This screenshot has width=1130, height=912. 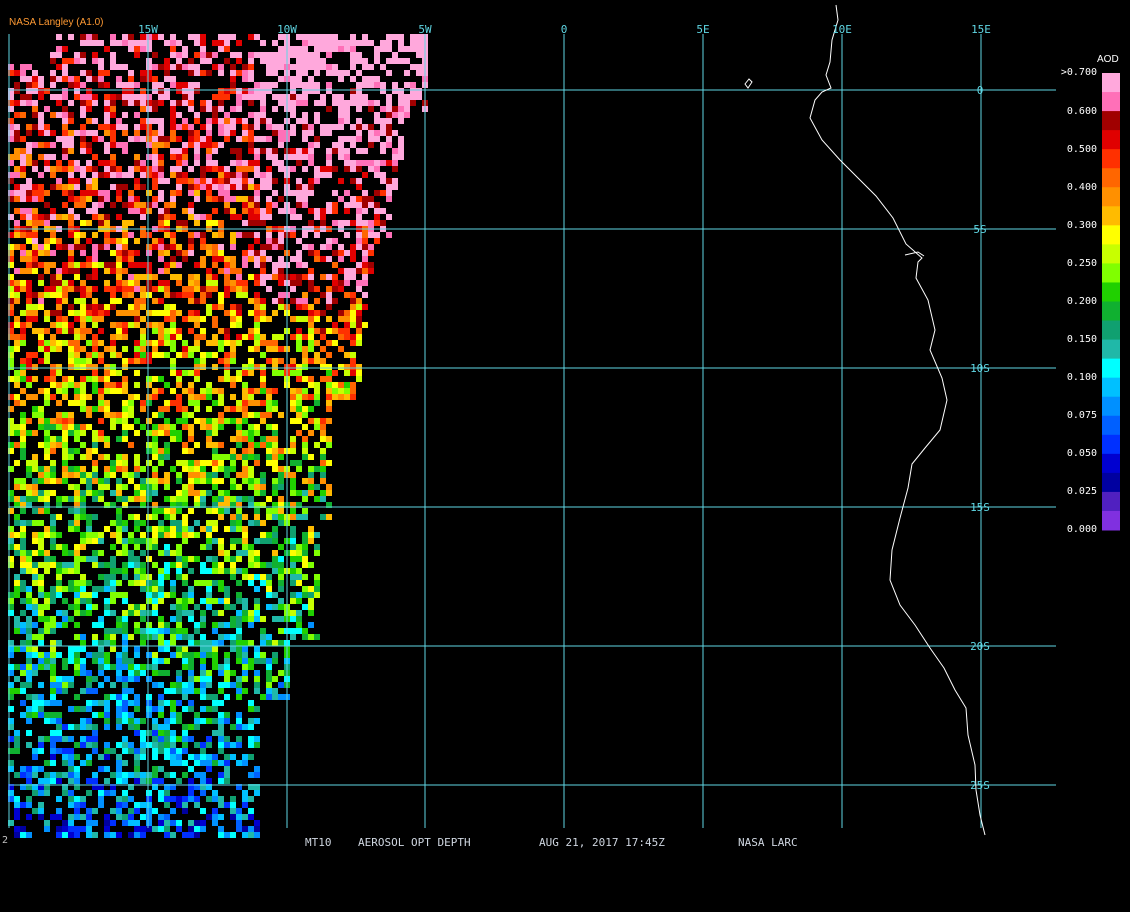 What do you see at coordinates (842, 29) in the screenshot?
I see `longitude-label: 10E` at bounding box center [842, 29].